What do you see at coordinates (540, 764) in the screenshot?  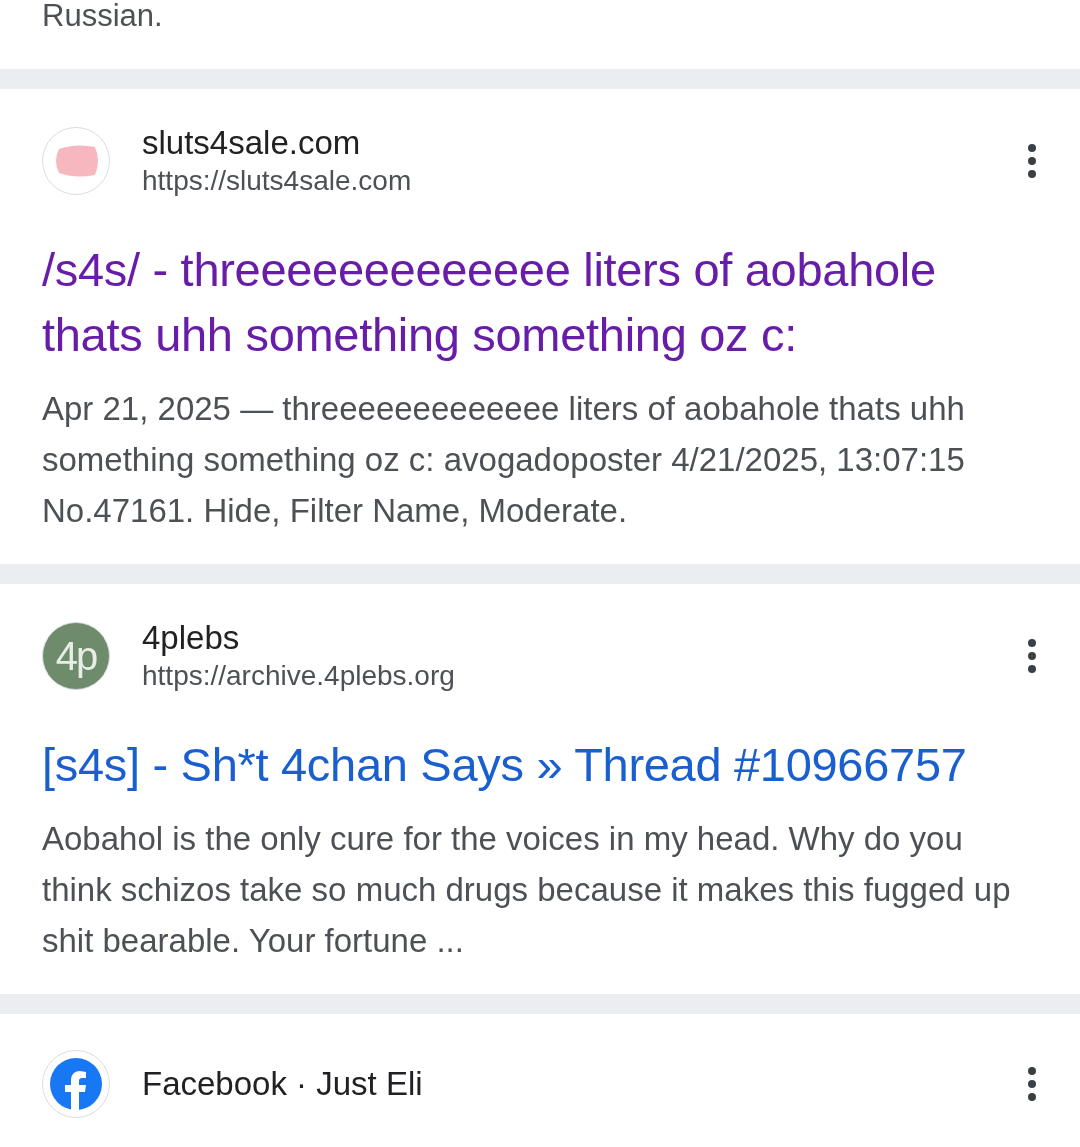 I see `result-title-link: [s4s] - Sh*t 4chan Says » Thread #10966757` at bounding box center [540, 764].